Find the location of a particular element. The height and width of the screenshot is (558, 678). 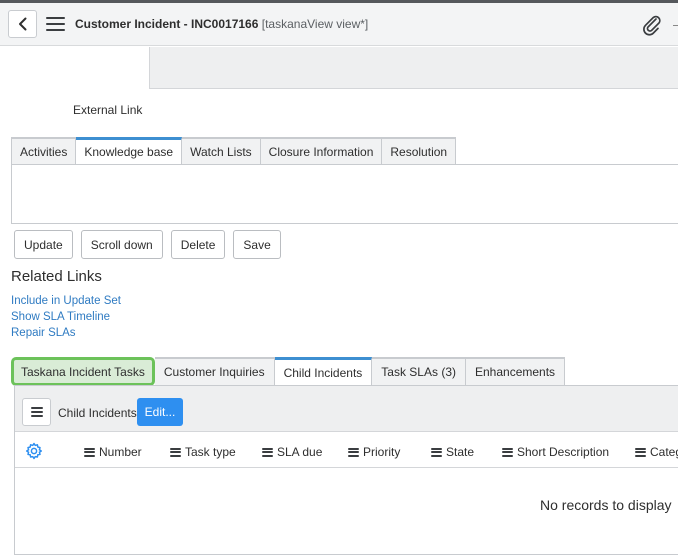

delete-button: Delete is located at coordinates (198, 244).